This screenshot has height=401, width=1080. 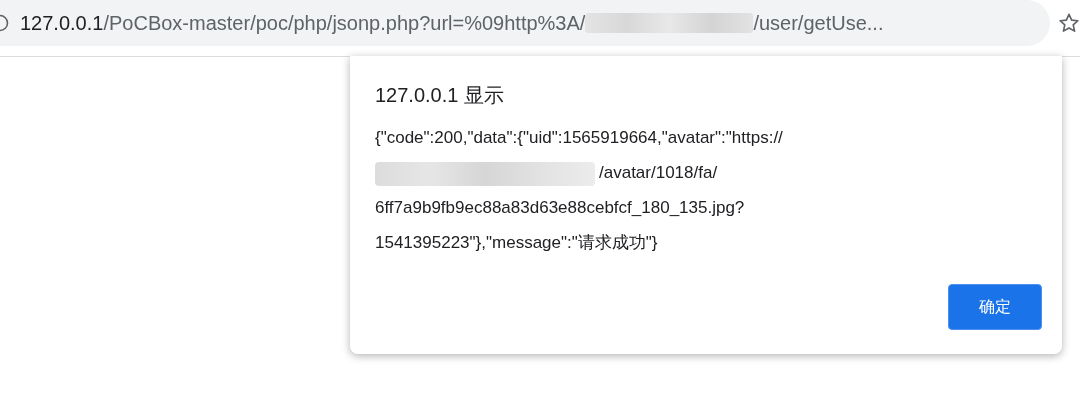 I want to click on url-path: /PoCBox-master/poc/php/jsonp.php?url=%09http%3A/, so click(x=344, y=23).